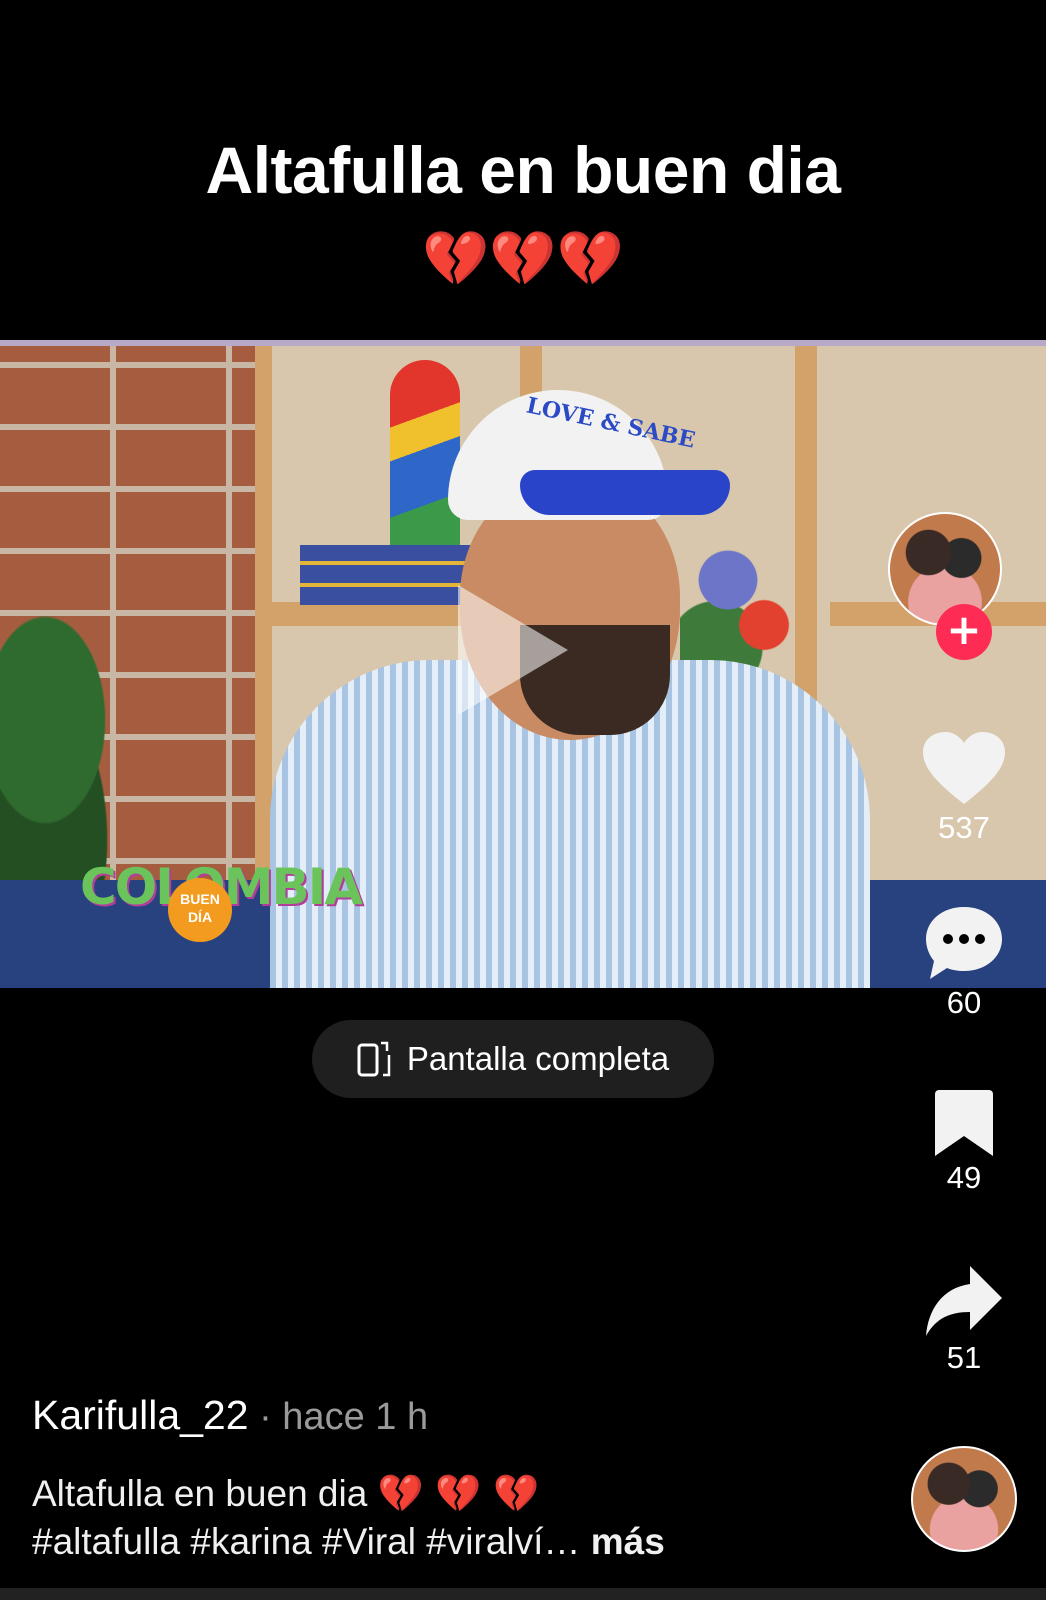 This screenshot has height=1600, width=1046. Describe the element at coordinates (523, 170) in the screenshot. I see `overlay-title: Altafulla en buen dia` at that location.